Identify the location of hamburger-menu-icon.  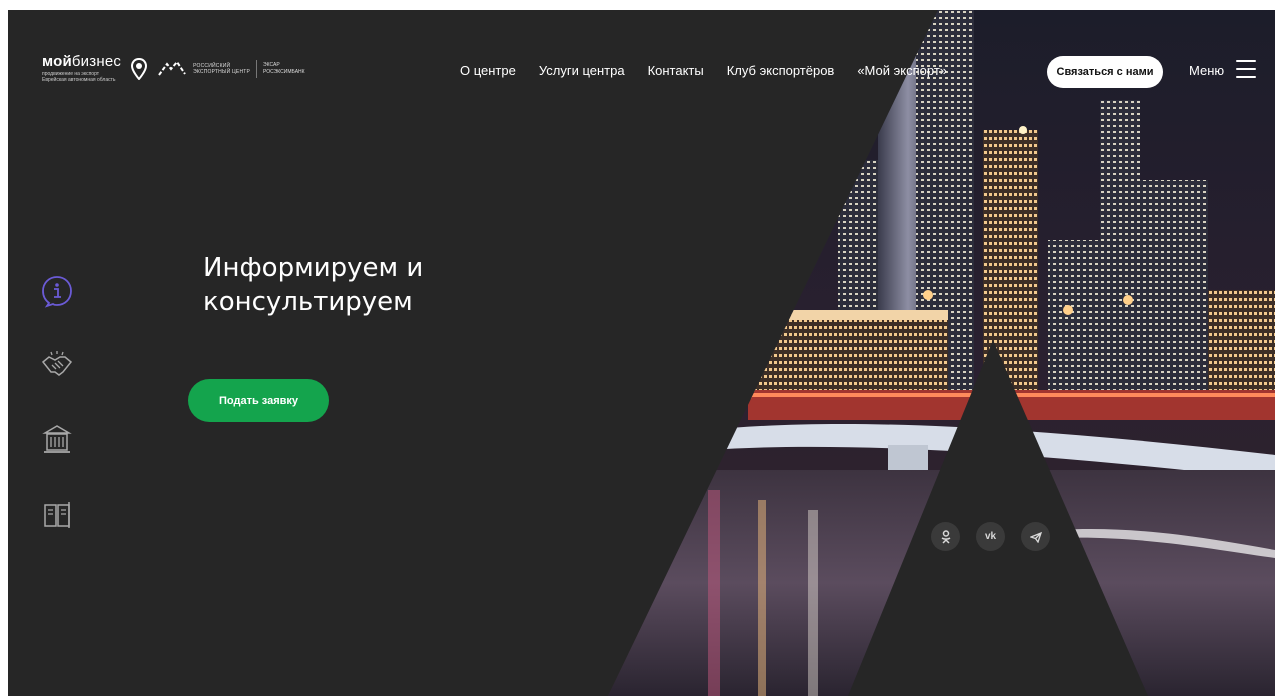
(1246, 69).